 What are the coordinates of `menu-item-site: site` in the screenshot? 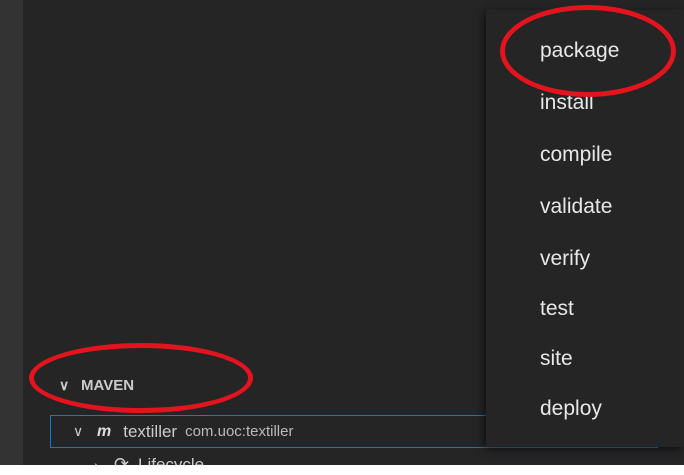 It's located at (556, 359).